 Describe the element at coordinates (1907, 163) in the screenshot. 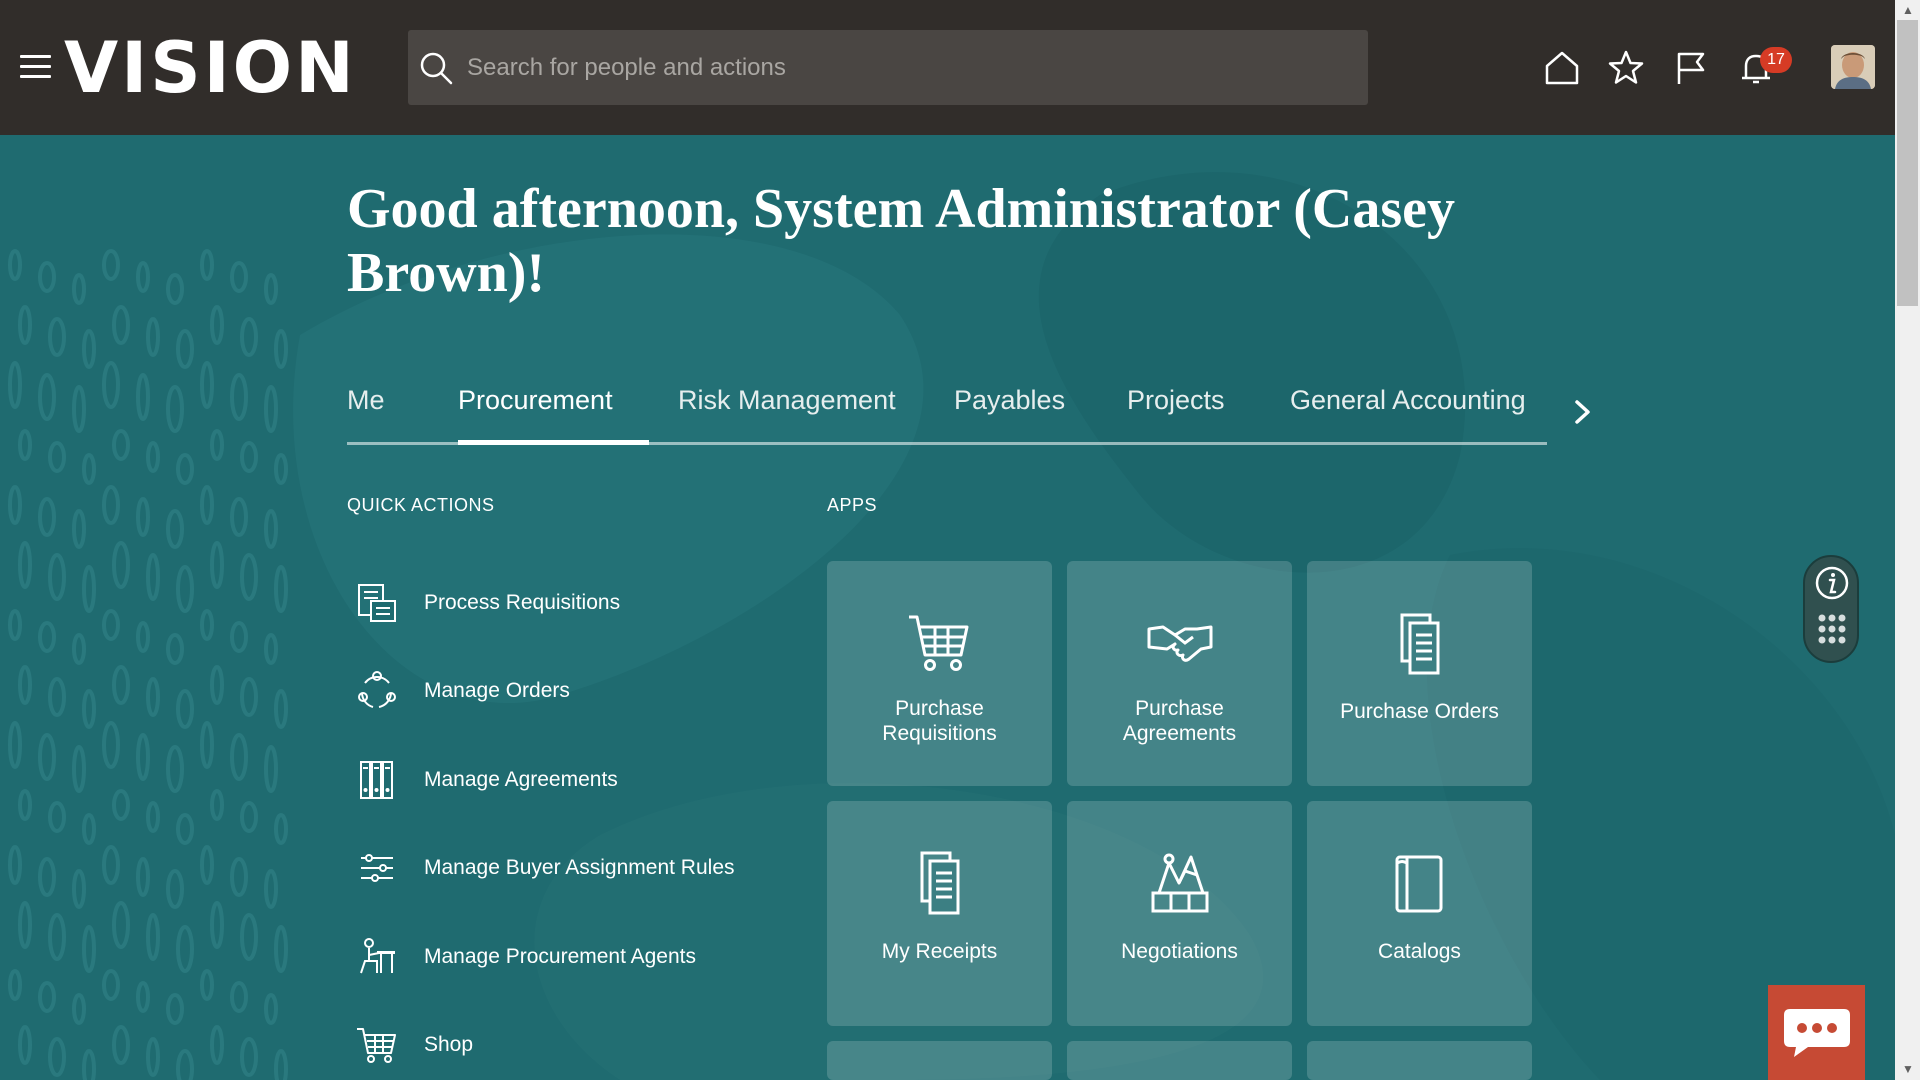

I see `scrollbar-thumb` at that location.